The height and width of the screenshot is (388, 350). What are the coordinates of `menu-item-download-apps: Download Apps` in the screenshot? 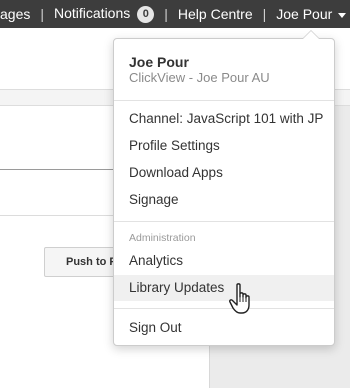 It's located at (224, 173).